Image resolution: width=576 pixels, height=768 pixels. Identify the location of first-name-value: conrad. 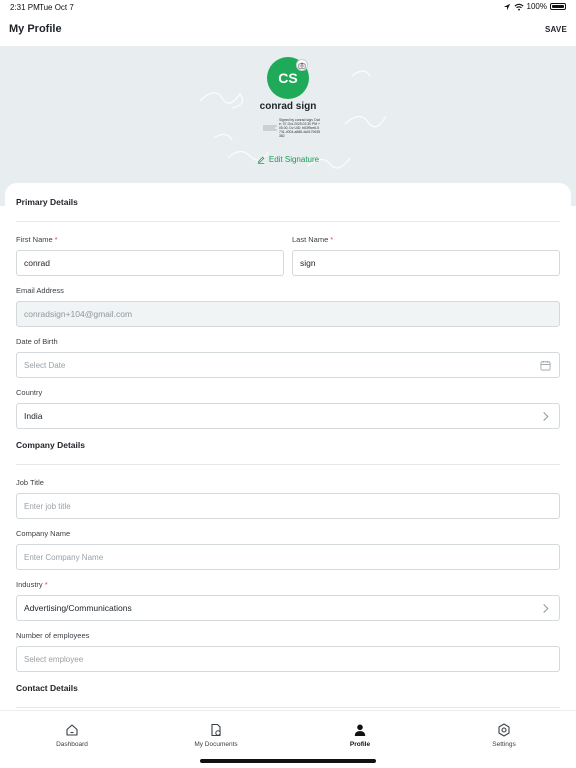
(37, 263).